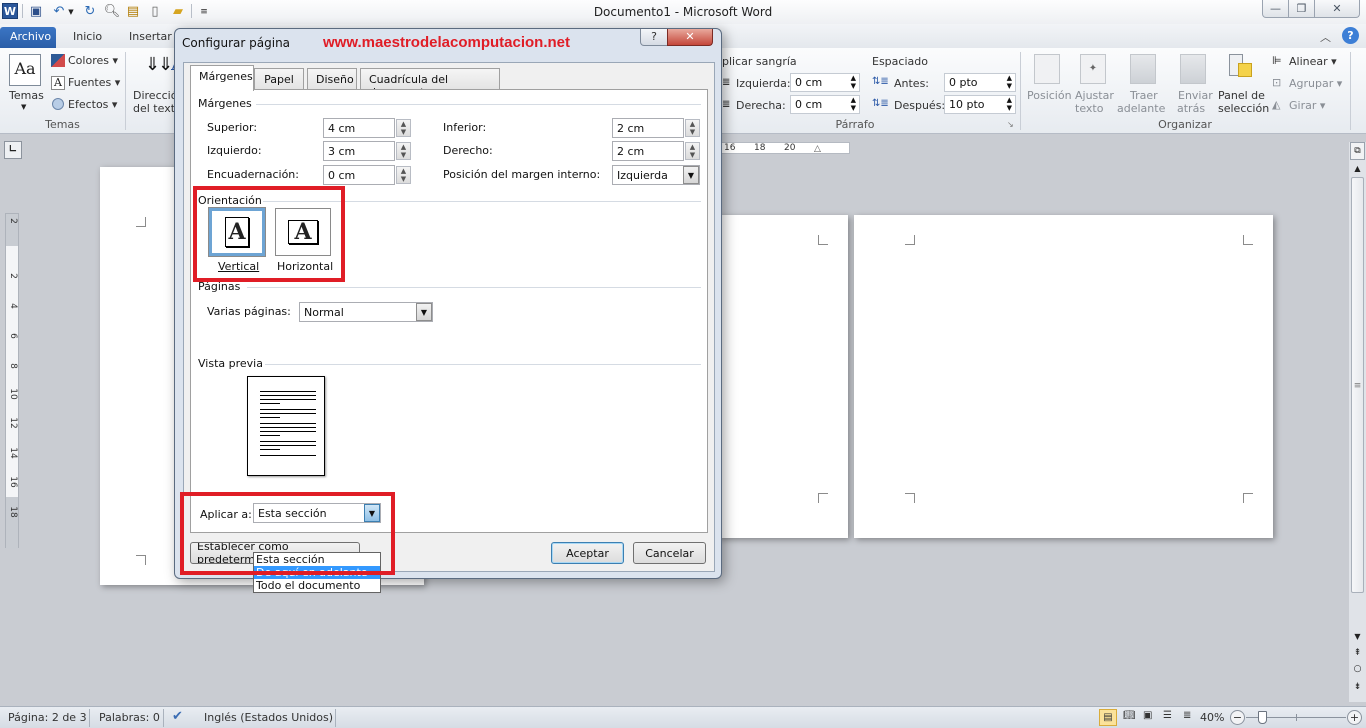 Image resolution: width=1366 pixels, height=728 pixels. Describe the element at coordinates (692, 151) in the screenshot. I see `derecho-spinner: ▲ ▼` at that location.